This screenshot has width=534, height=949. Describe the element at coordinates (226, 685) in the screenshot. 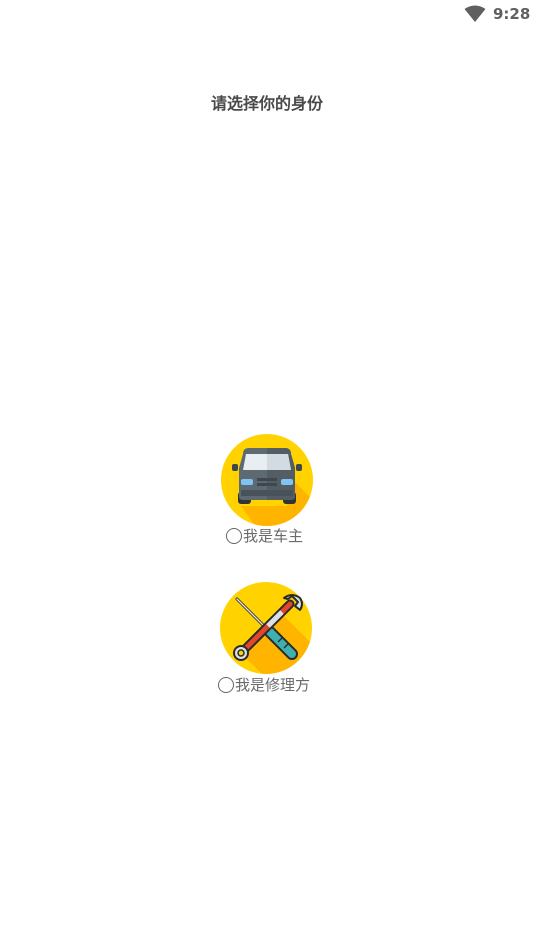

I see `repair-shop-radio` at that location.